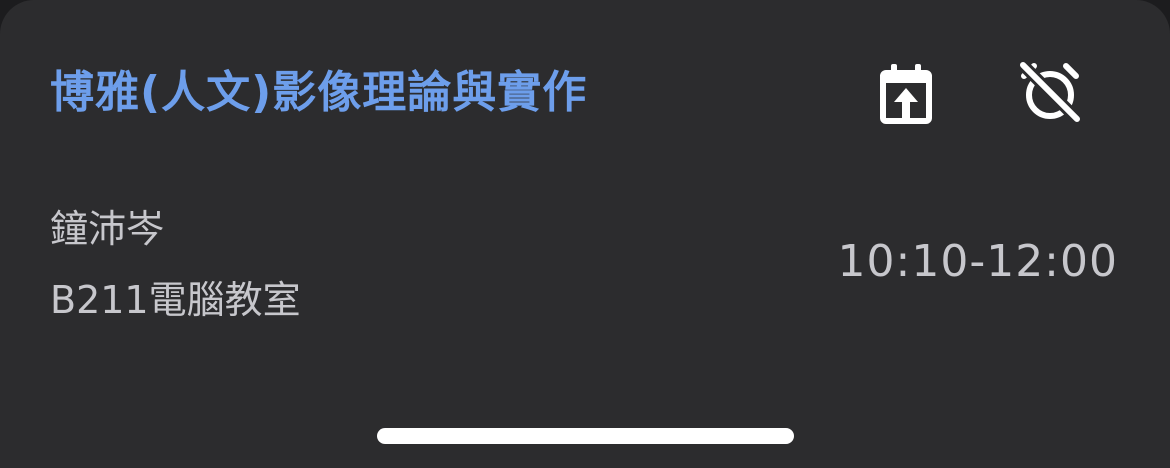 Image resolution: width=1170 pixels, height=468 pixels. What do you see at coordinates (977, 261) in the screenshot?
I see `class-time: 10:10-12:00` at bounding box center [977, 261].